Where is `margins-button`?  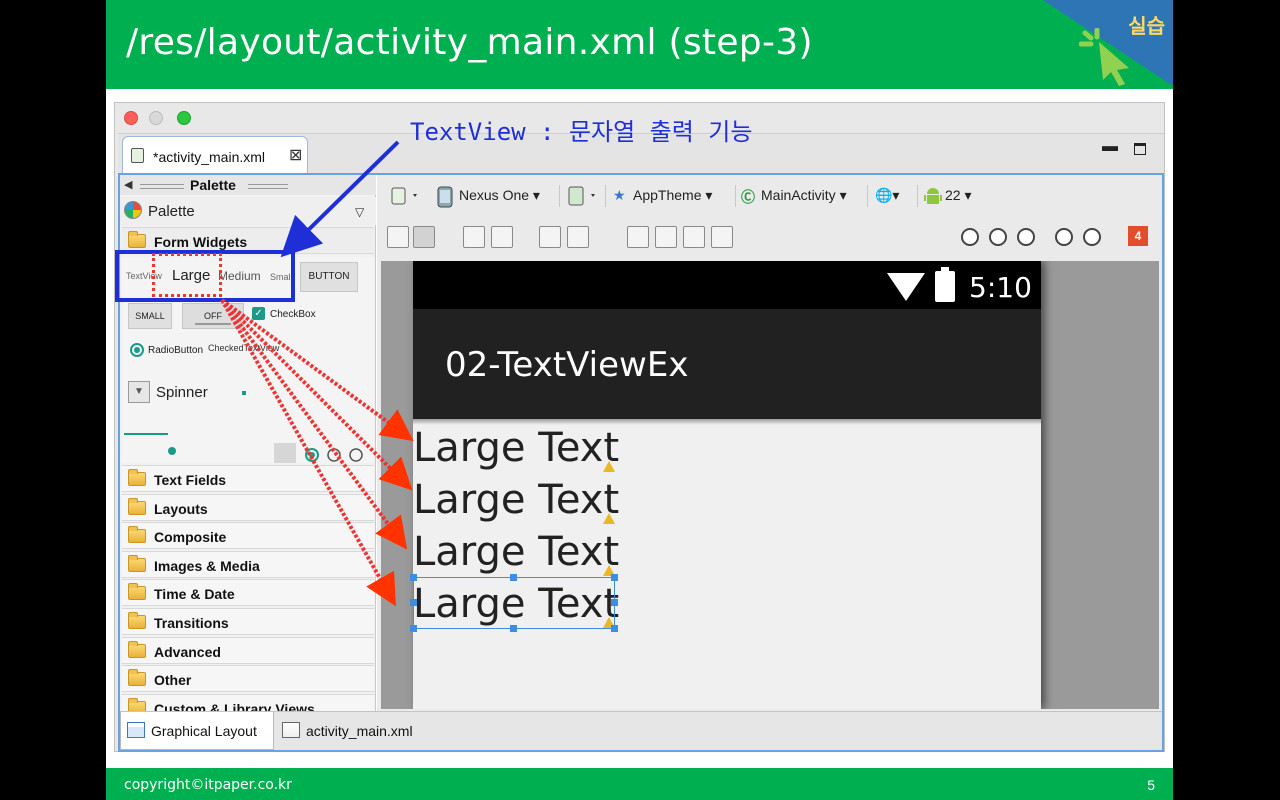
margins-button is located at coordinates (550, 237).